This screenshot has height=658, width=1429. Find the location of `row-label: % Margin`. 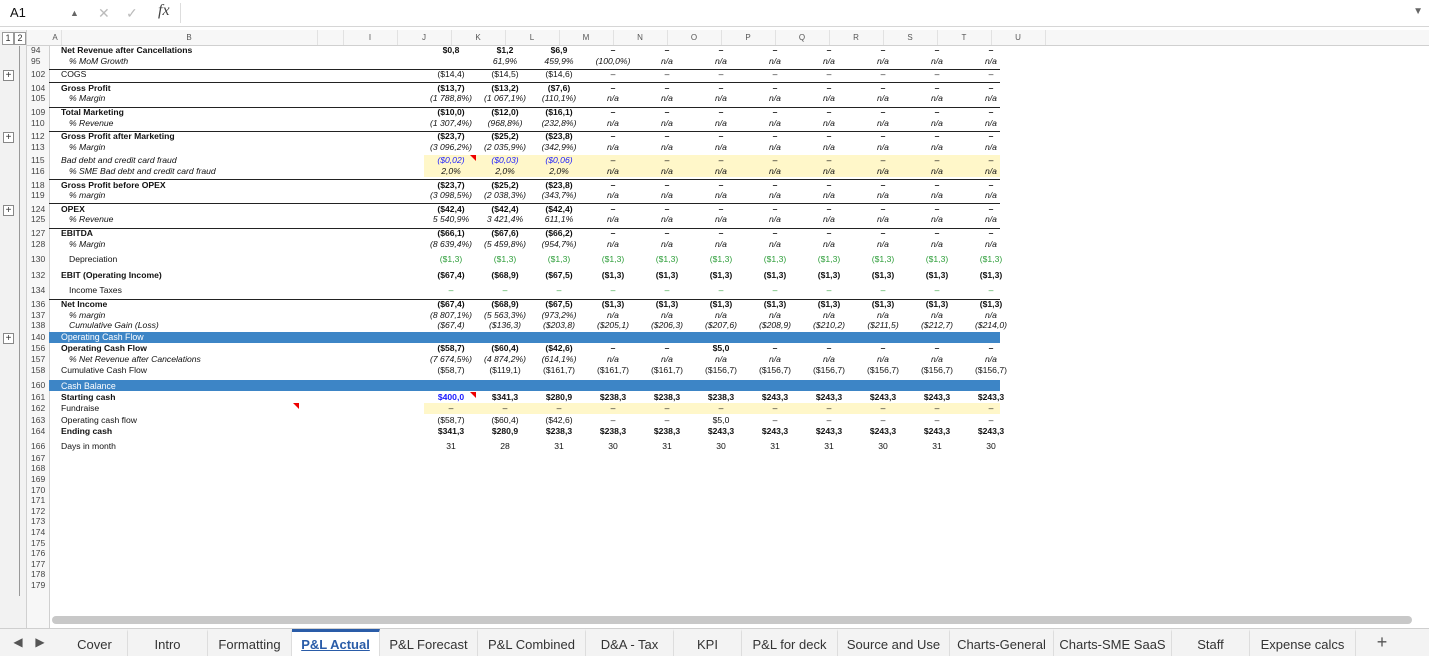

row-label: % Margin is located at coordinates (87, 147).